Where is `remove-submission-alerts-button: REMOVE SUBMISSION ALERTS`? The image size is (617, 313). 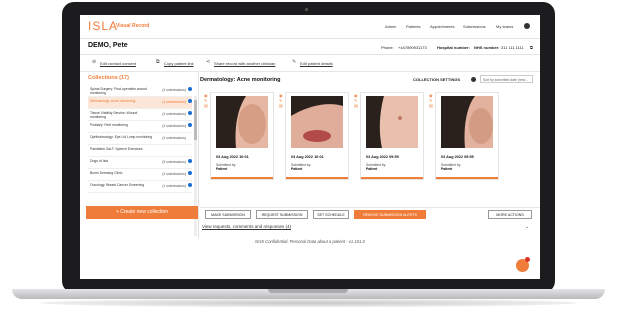
remove-submission-alerts-button: REMOVE SUBMISSION ALERTS is located at coordinates (390, 214).